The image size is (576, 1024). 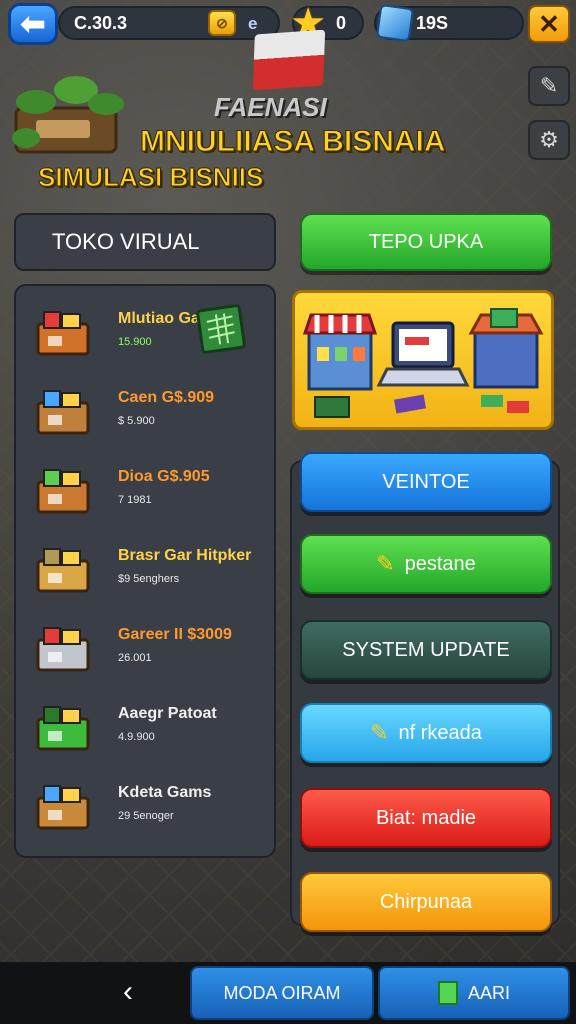 What do you see at coordinates (185, 555) in the screenshot?
I see `item-name: Brasr Gar Hitpker` at bounding box center [185, 555].